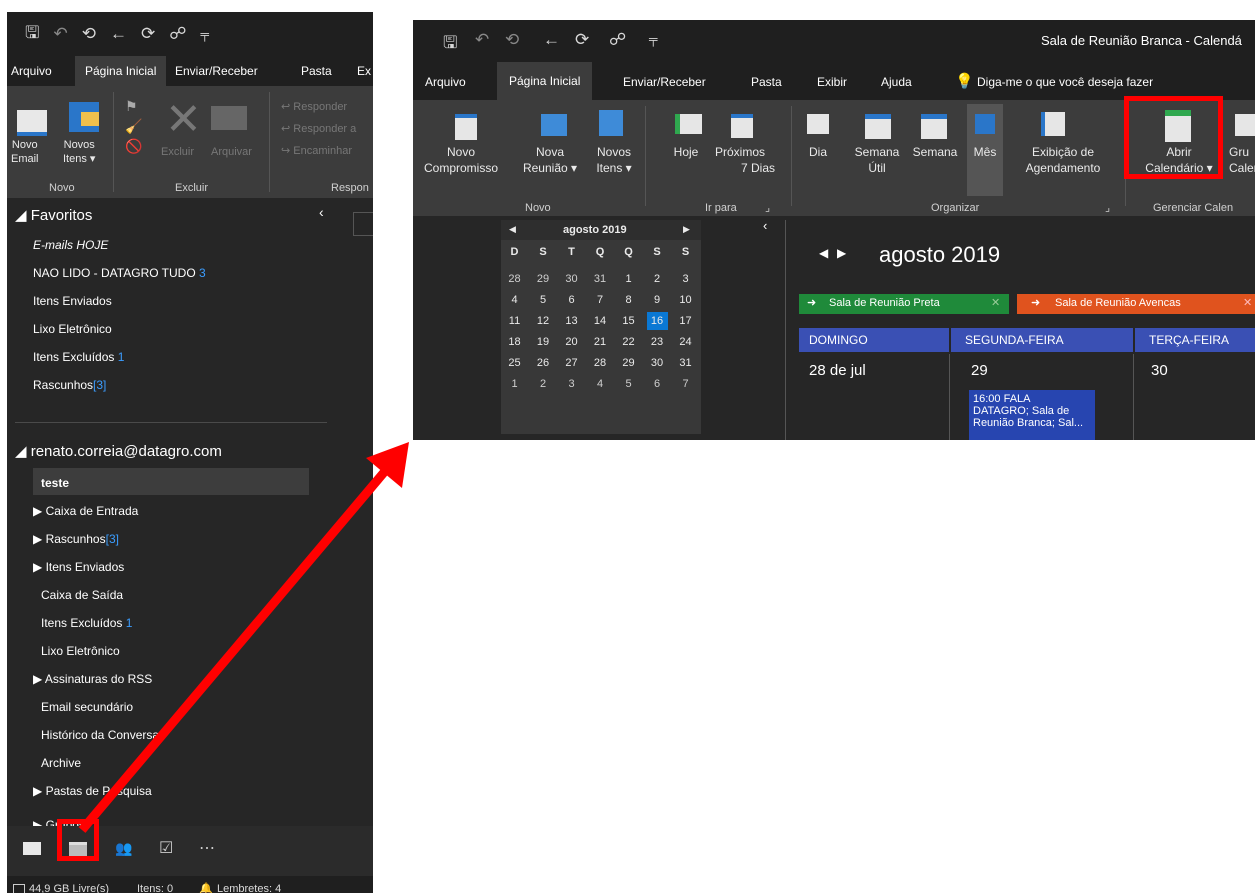 The width and height of the screenshot is (1255, 893). Describe the element at coordinates (685, 300) in the screenshot. I see `mini-calendar-date: 10` at that location.